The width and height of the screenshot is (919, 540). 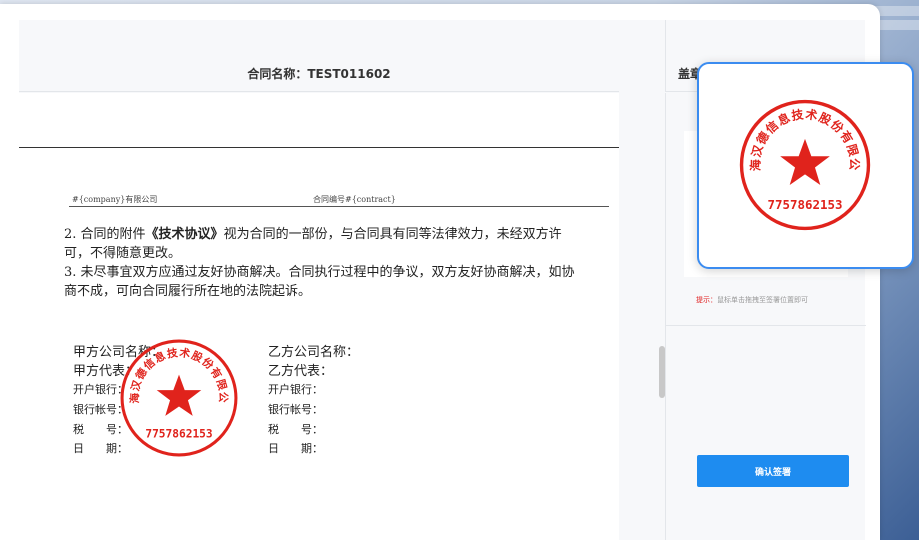 I want to click on drag-hint: 提示：鼠标单击拖拽至签署位置即可, so click(x=752, y=300).